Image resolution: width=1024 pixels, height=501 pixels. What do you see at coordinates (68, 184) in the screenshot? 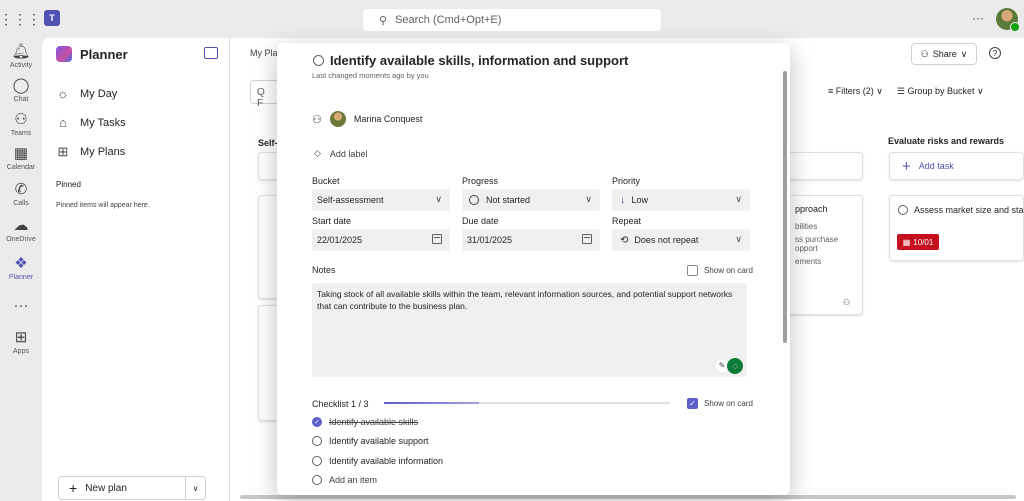
I see `pinned-header: Pinned` at bounding box center [68, 184].